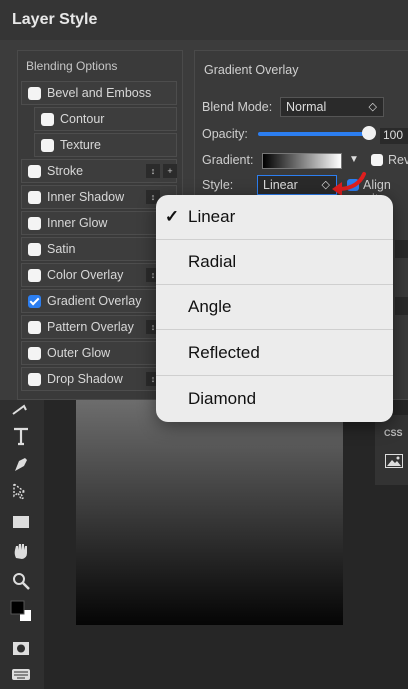 The height and width of the screenshot is (689, 408). Describe the element at coordinates (369, 133) in the screenshot. I see `opacity-slider-handle` at that location.